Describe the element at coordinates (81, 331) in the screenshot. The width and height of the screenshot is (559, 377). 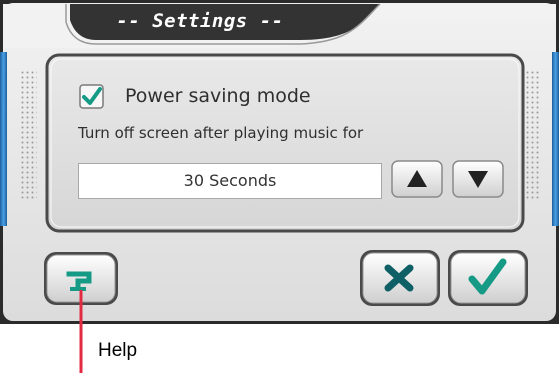
I see `help-callout-line` at that location.